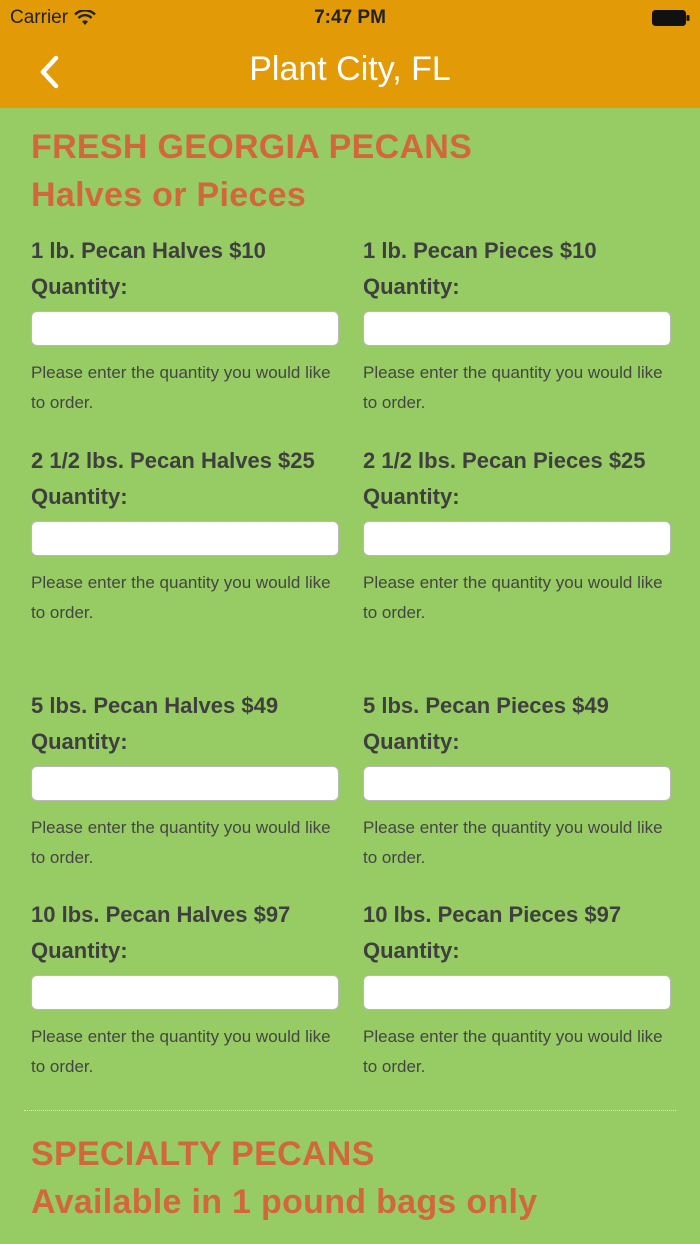 Image resolution: width=700 pixels, height=1244 pixels. What do you see at coordinates (173, 460) in the screenshot?
I see `product-name: 2 1/2 lbs. Pecan Halves $25` at bounding box center [173, 460].